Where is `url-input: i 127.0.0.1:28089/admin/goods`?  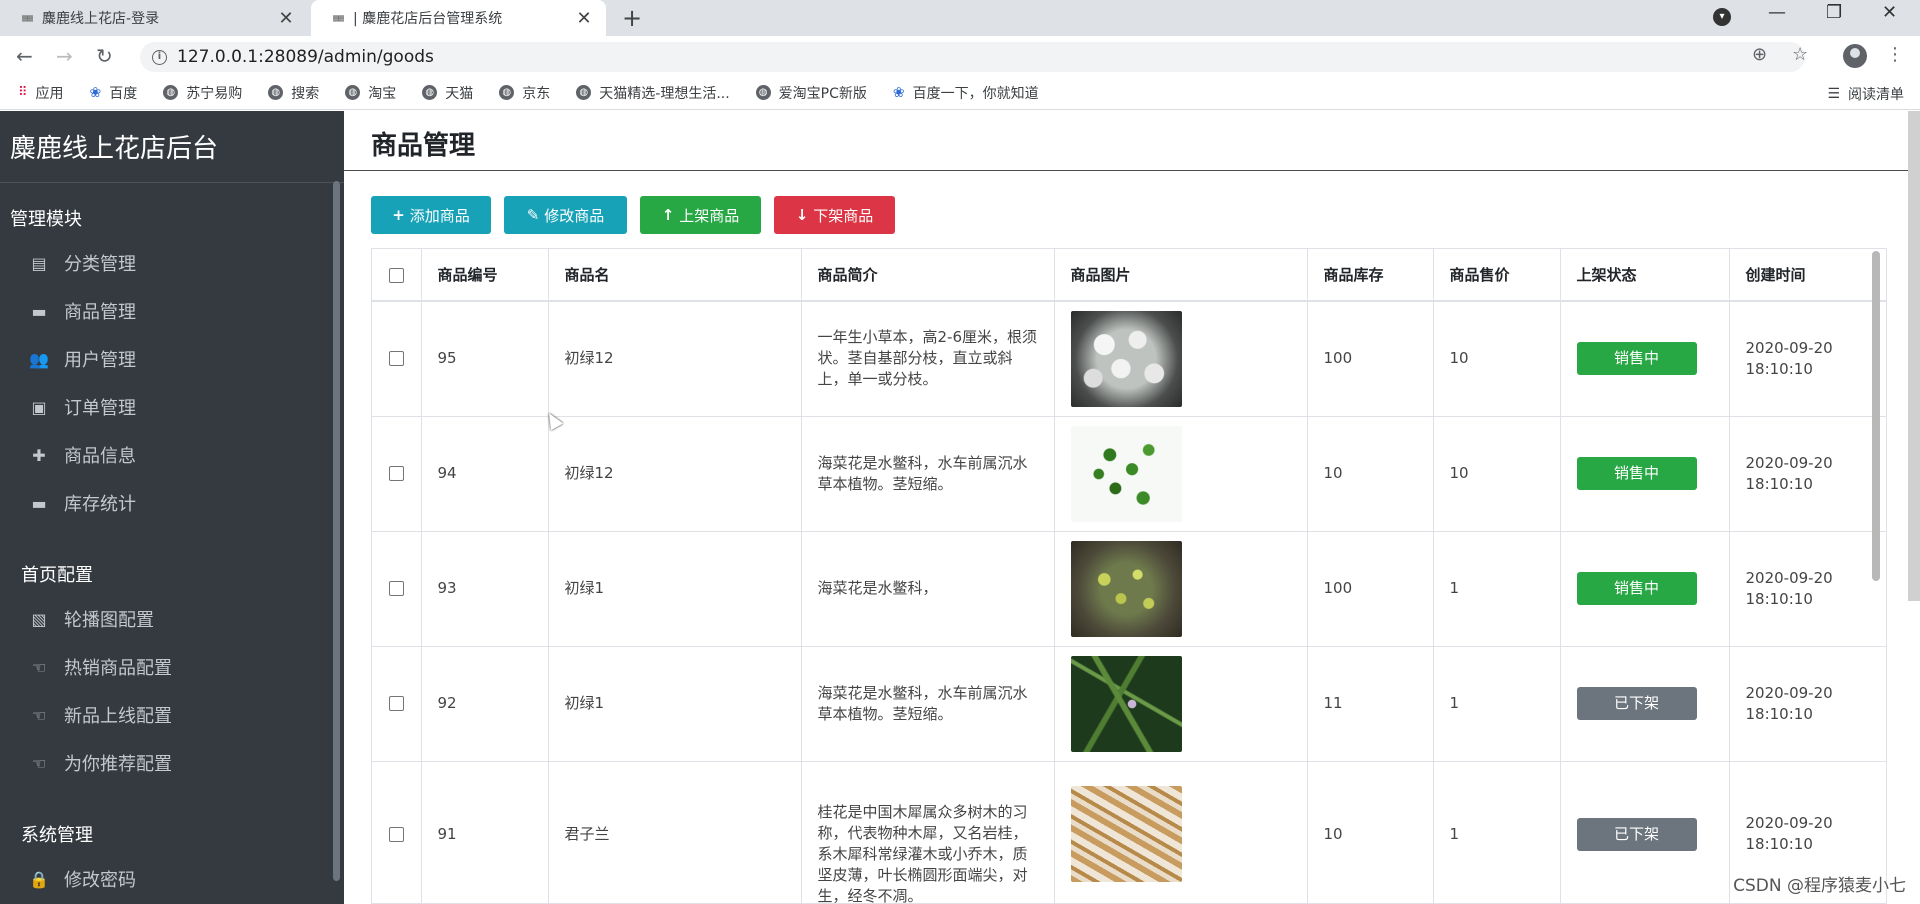
url-input: i 127.0.0.1:28089/admin/goods is located at coordinates (972, 57).